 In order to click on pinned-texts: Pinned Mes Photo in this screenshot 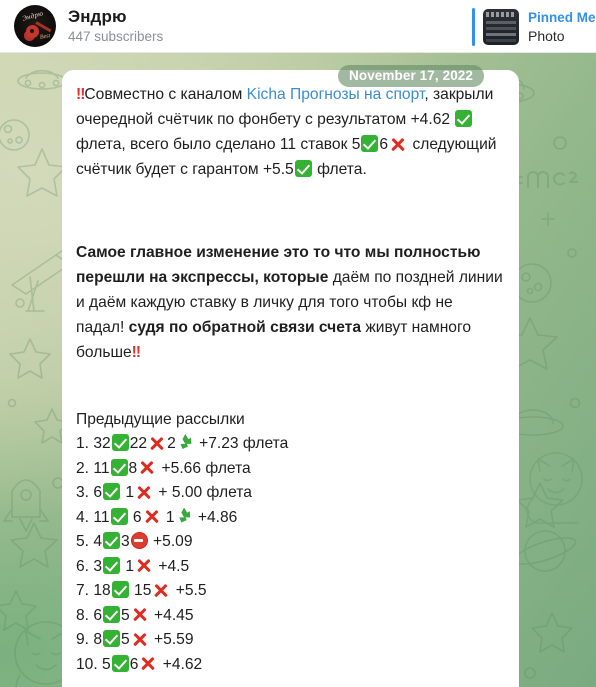, I will do `click(562, 27)`.